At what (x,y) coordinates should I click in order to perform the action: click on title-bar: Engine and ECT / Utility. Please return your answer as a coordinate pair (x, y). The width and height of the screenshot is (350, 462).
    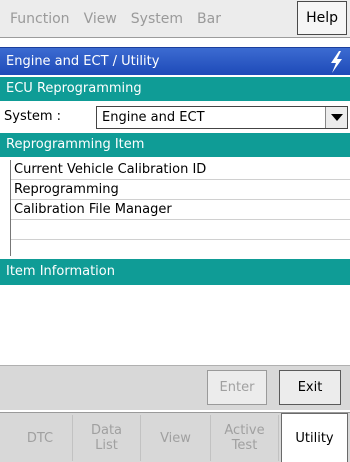
    Looking at the image, I should click on (175, 61).